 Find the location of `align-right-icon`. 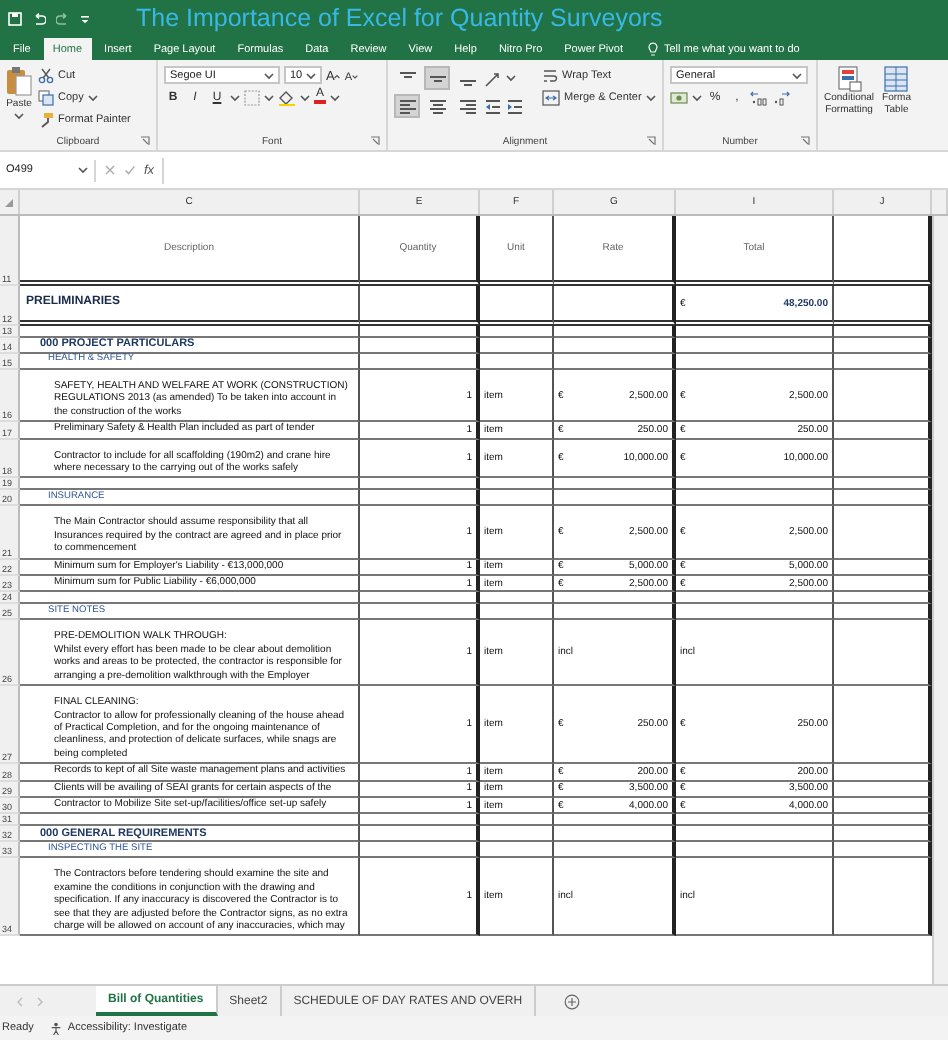

align-right-icon is located at coordinates (467, 106).